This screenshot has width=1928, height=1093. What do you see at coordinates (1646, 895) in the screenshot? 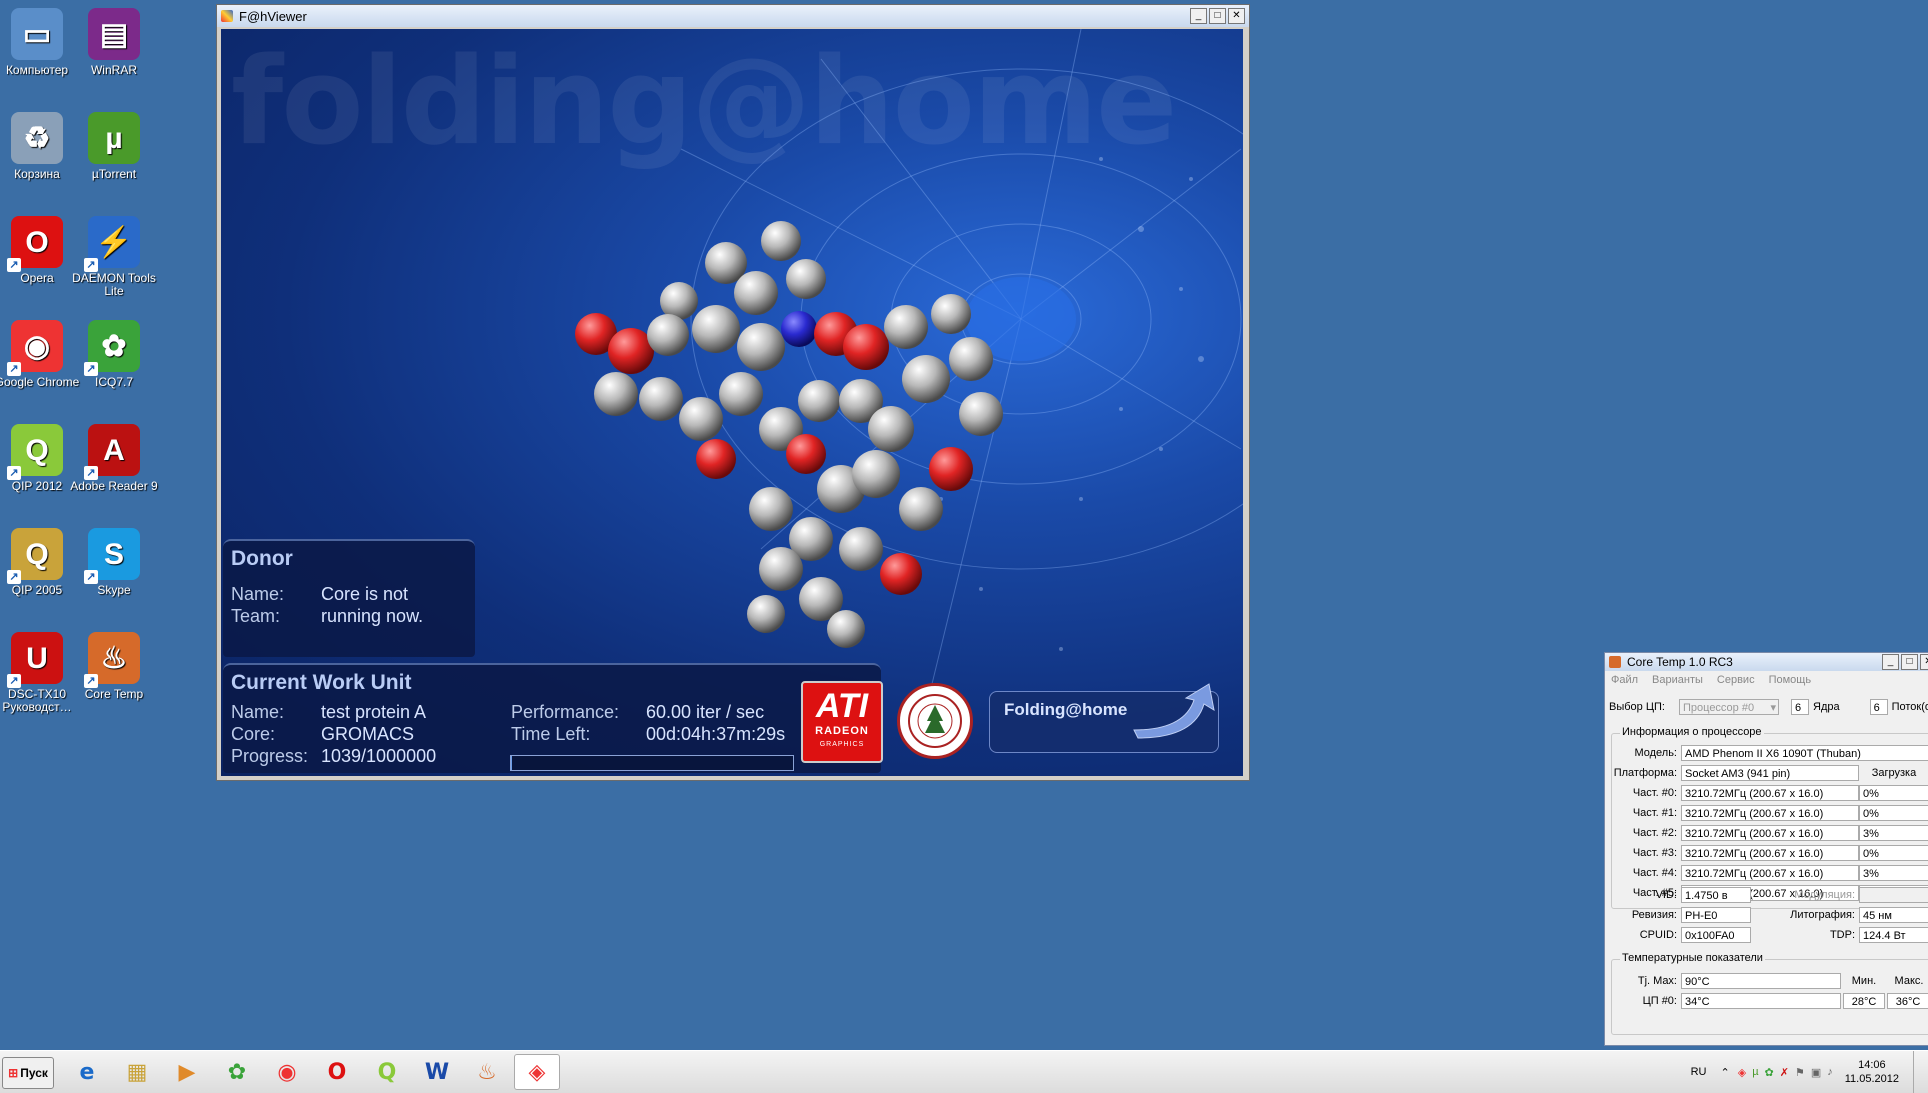
I see `vid-label: VID:` at bounding box center [1646, 895].